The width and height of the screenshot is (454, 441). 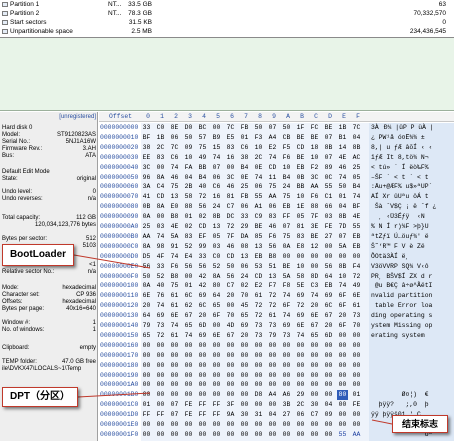 What do you see at coordinates (216, 316) in the screenshot?
I see `hex-byte: 6F` at bounding box center [216, 316].